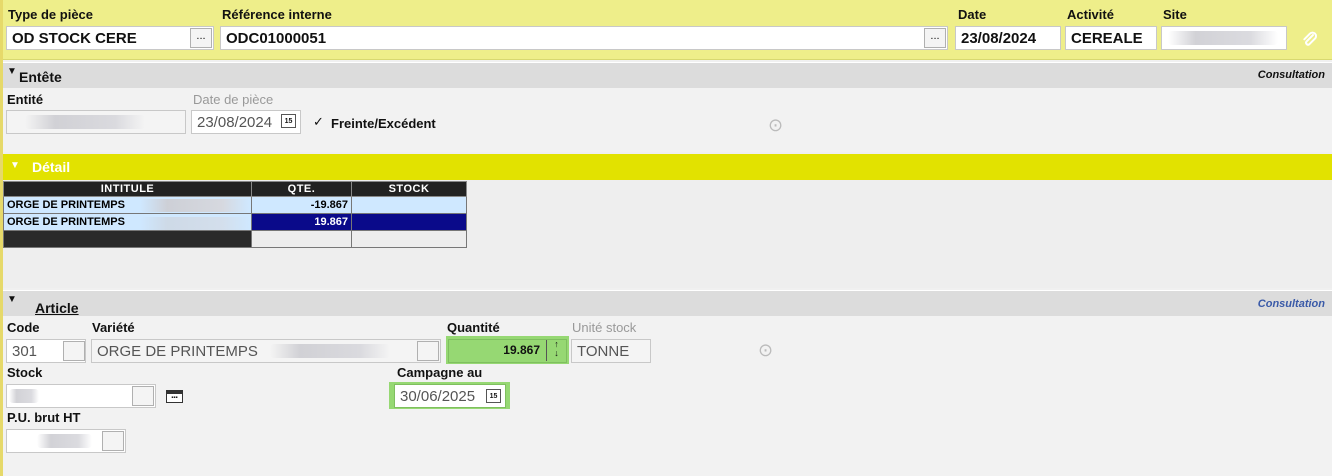  I want to click on column-header-intitule: INTITULE, so click(127, 189).